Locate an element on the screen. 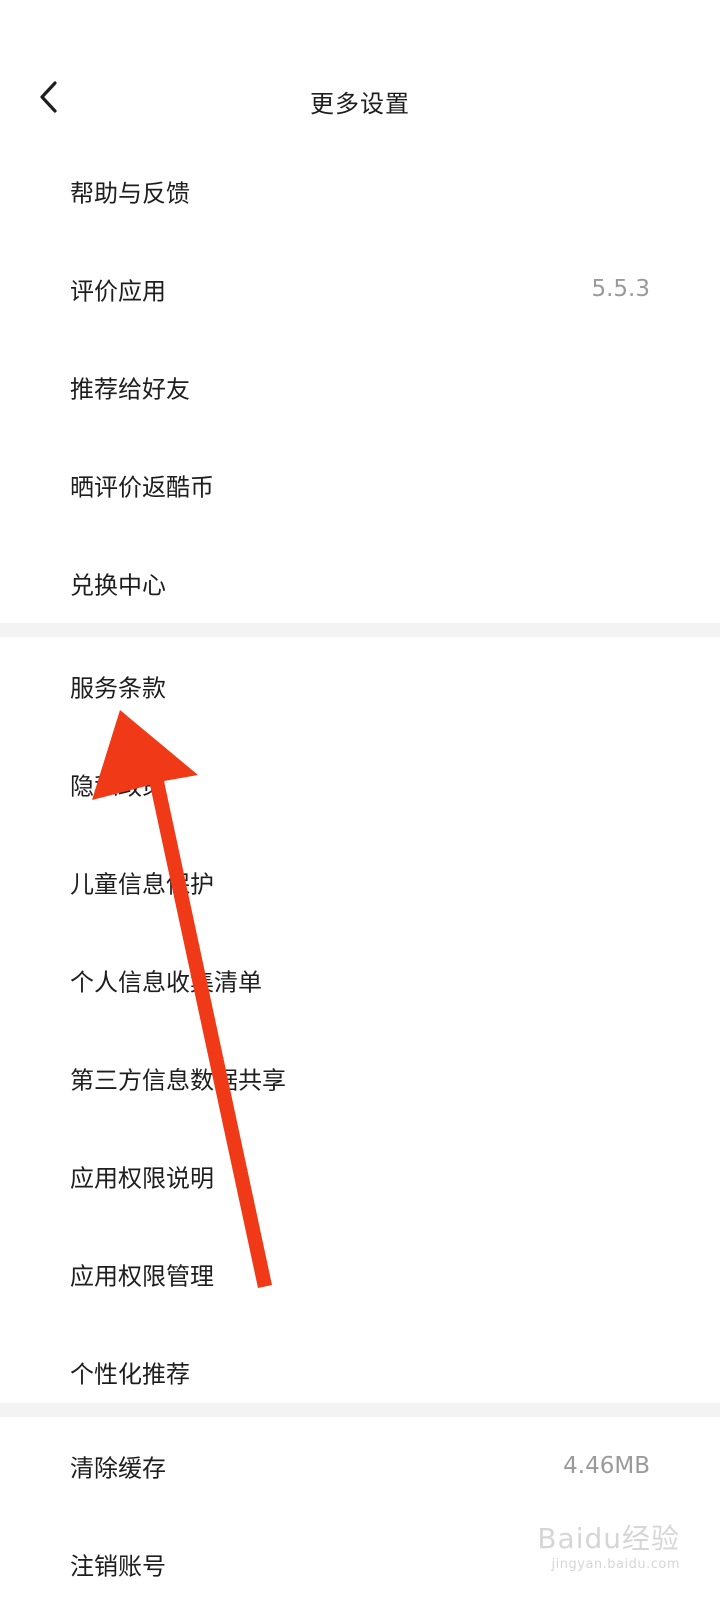 The height and width of the screenshot is (1613, 720). settings-item-permission-manage: 应用权限管理 is located at coordinates (360, 1274).